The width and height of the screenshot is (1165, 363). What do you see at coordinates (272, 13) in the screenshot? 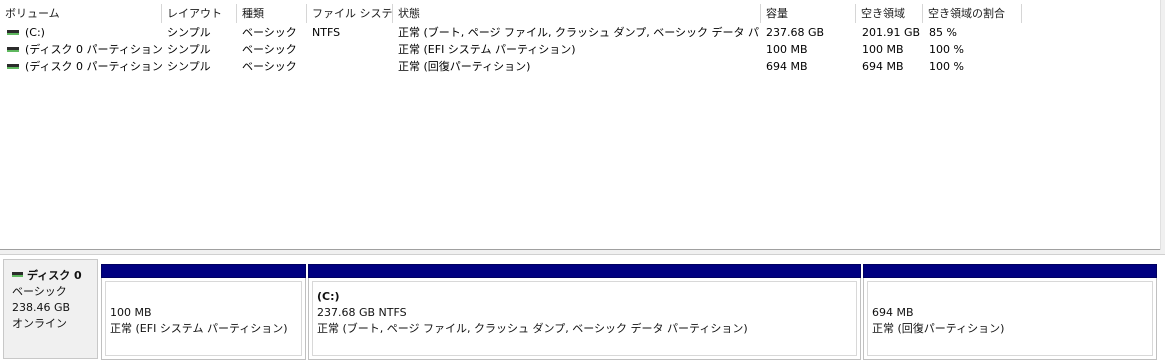
I see `column-type: 種類` at bounding box center [272, 13].